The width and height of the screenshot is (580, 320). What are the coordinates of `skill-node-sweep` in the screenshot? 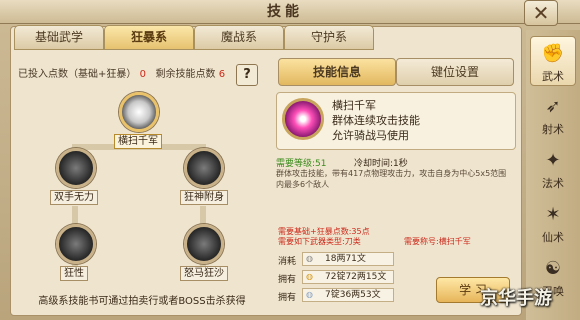 It's located at (139, 112).